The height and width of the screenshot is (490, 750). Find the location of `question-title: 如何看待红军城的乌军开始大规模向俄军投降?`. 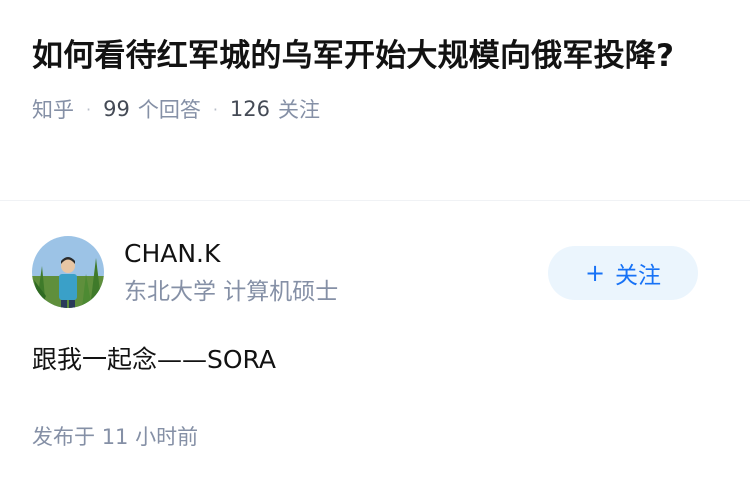

question-title: 如何看待红军城的乌军开始大规模向俄军投降? is located at coordinates (377, 56).